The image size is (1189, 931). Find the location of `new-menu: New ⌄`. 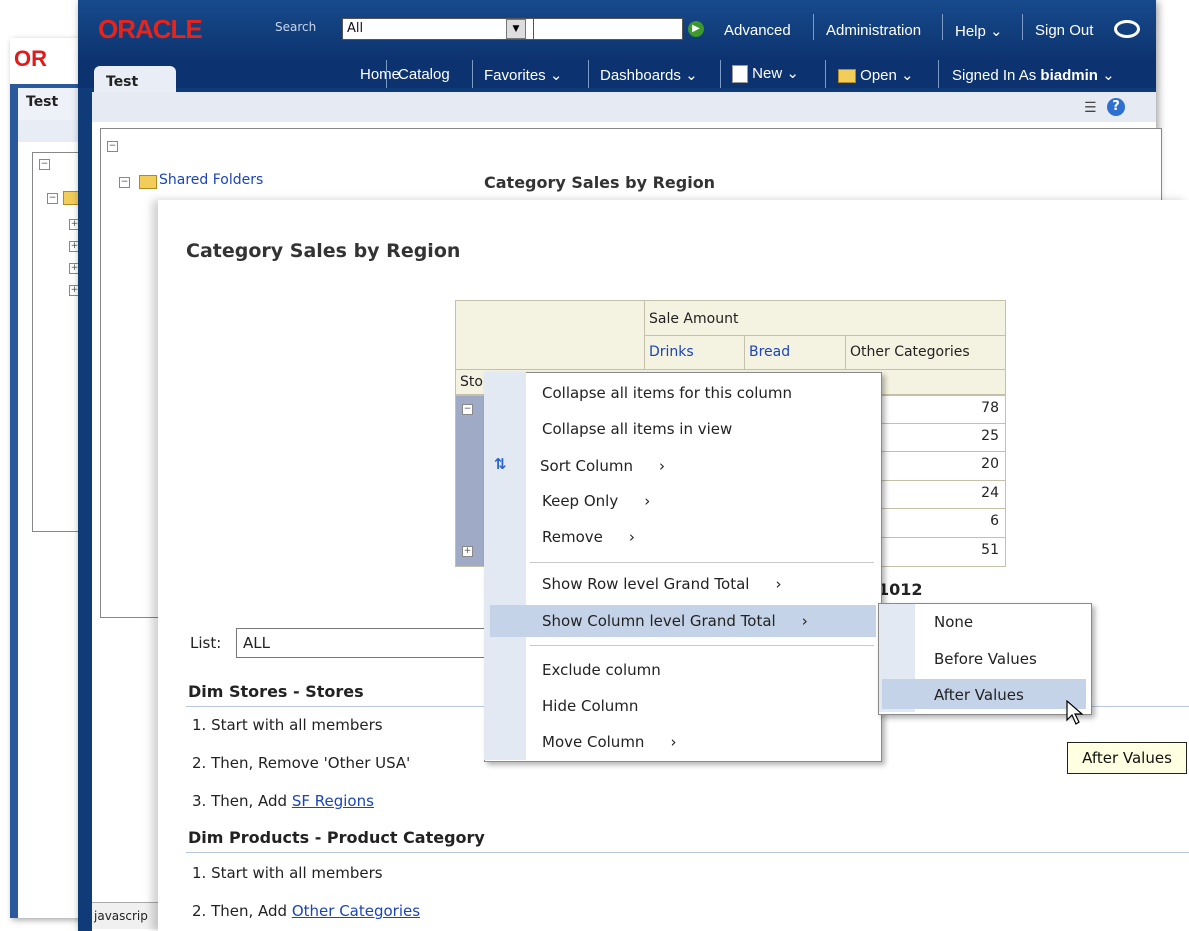

new-menu: New ⌄ is located at coordinates (765, 74).